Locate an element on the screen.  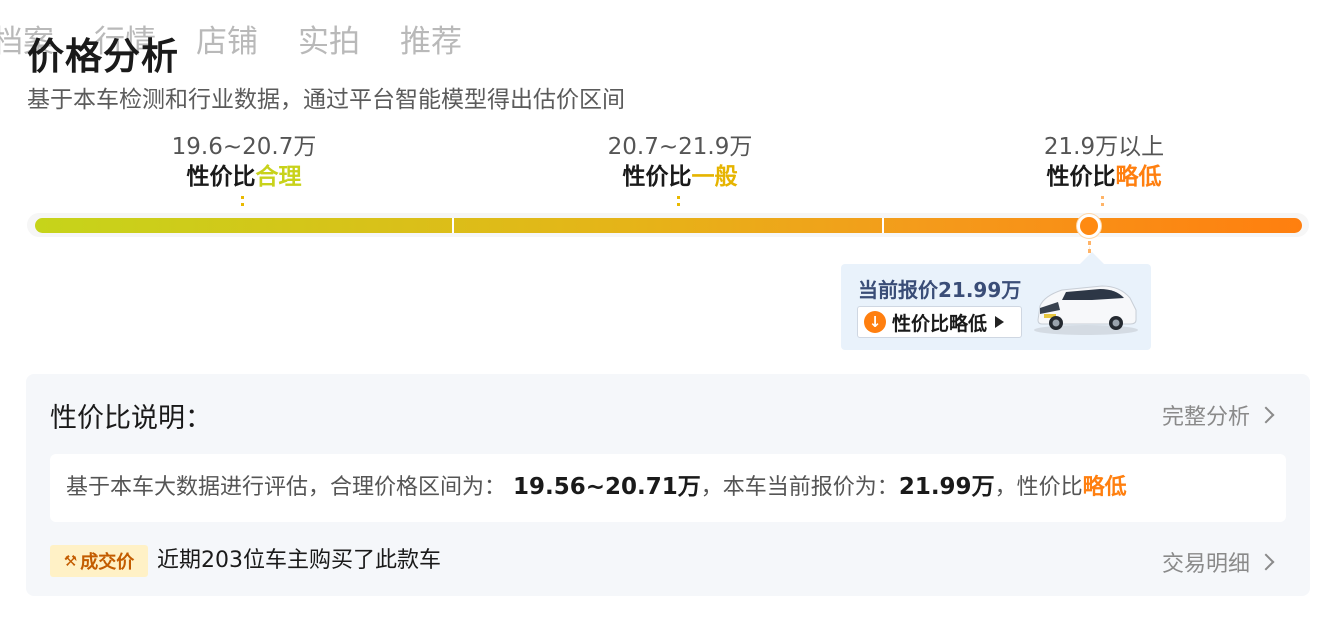
range-label: 性价比合理 is located at coordinates (244, 177).